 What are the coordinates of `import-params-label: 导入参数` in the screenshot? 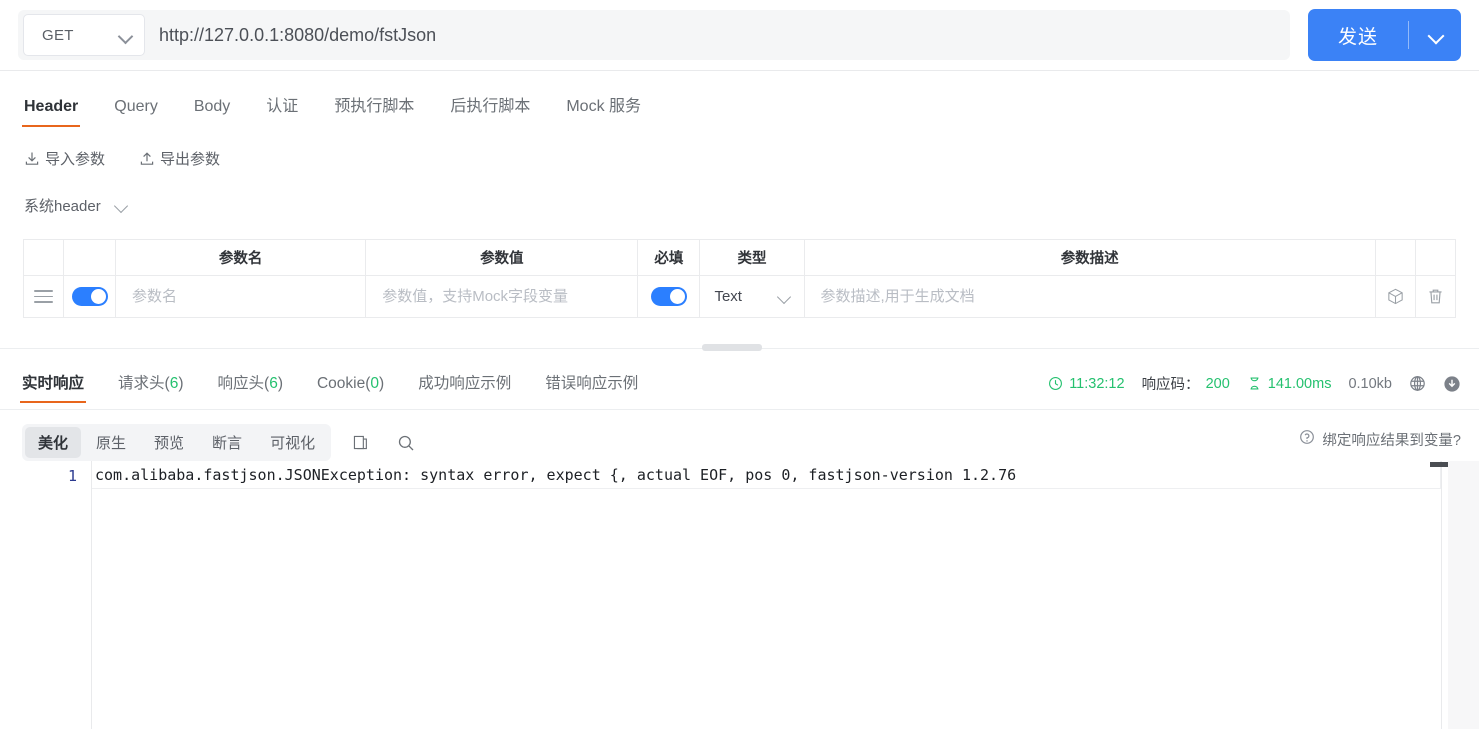 It's located at (75, 159).